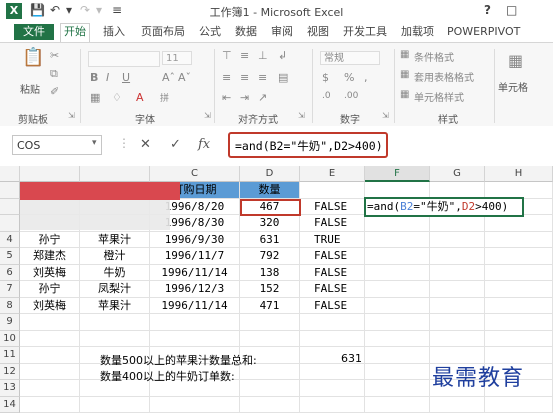  I want to click on cell-d: 数量, so click(270, 190).